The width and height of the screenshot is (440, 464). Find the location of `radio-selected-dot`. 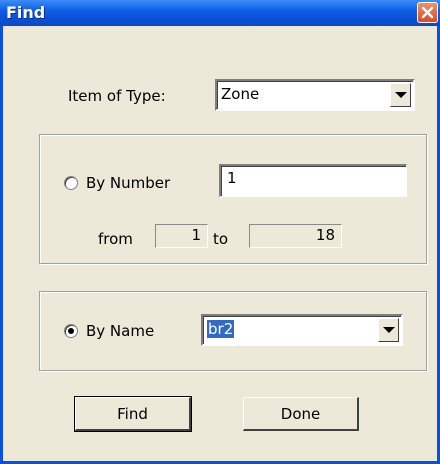

radio-selected-dot is located at coordinates (71, 331).